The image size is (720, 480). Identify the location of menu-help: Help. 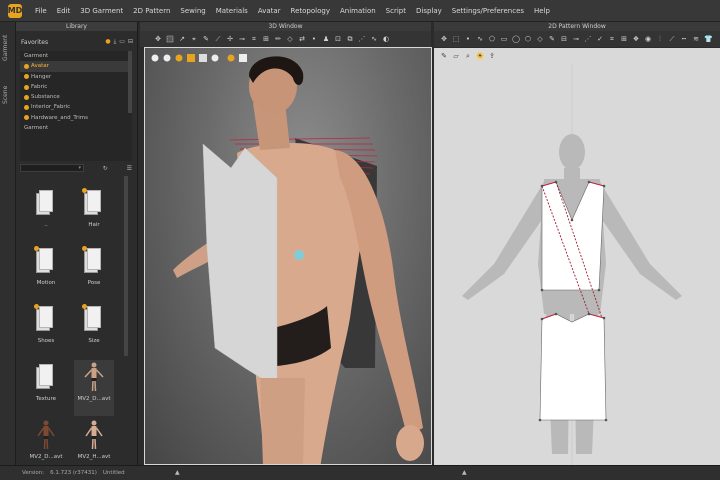
(542, 11).